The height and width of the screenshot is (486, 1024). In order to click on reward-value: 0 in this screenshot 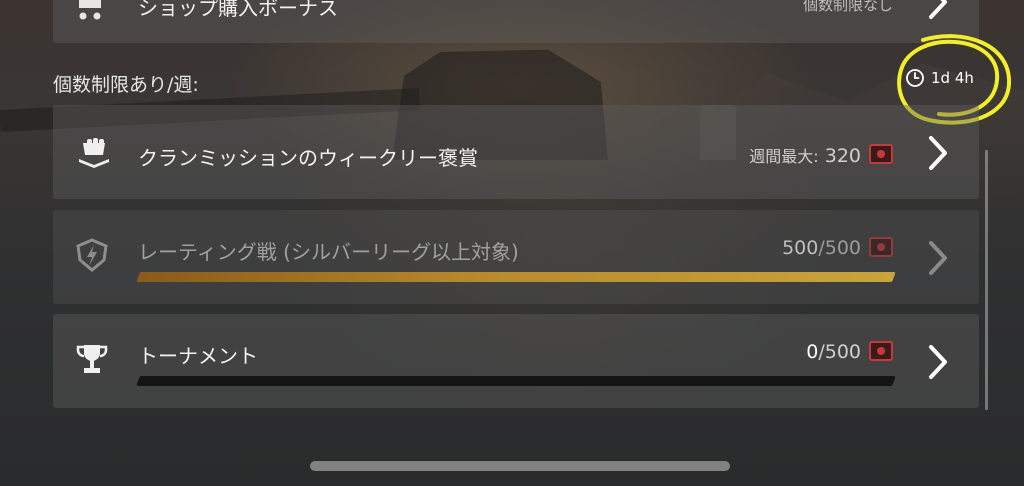, I will do `click(812, 352)`.